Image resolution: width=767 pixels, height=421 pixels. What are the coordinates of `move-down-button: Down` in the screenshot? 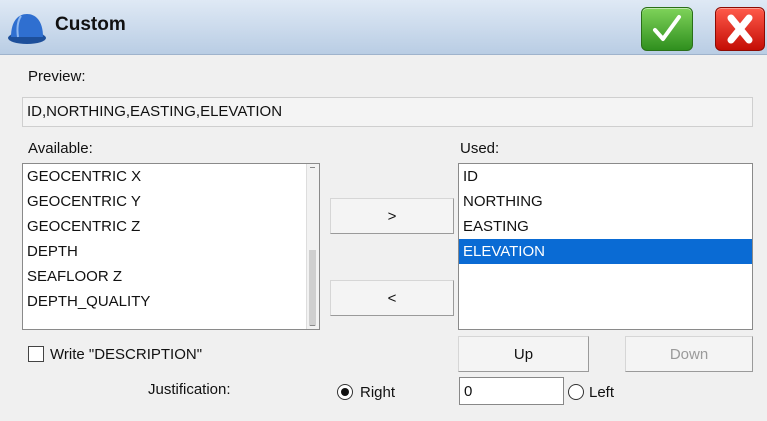 It's located at (689, 354).